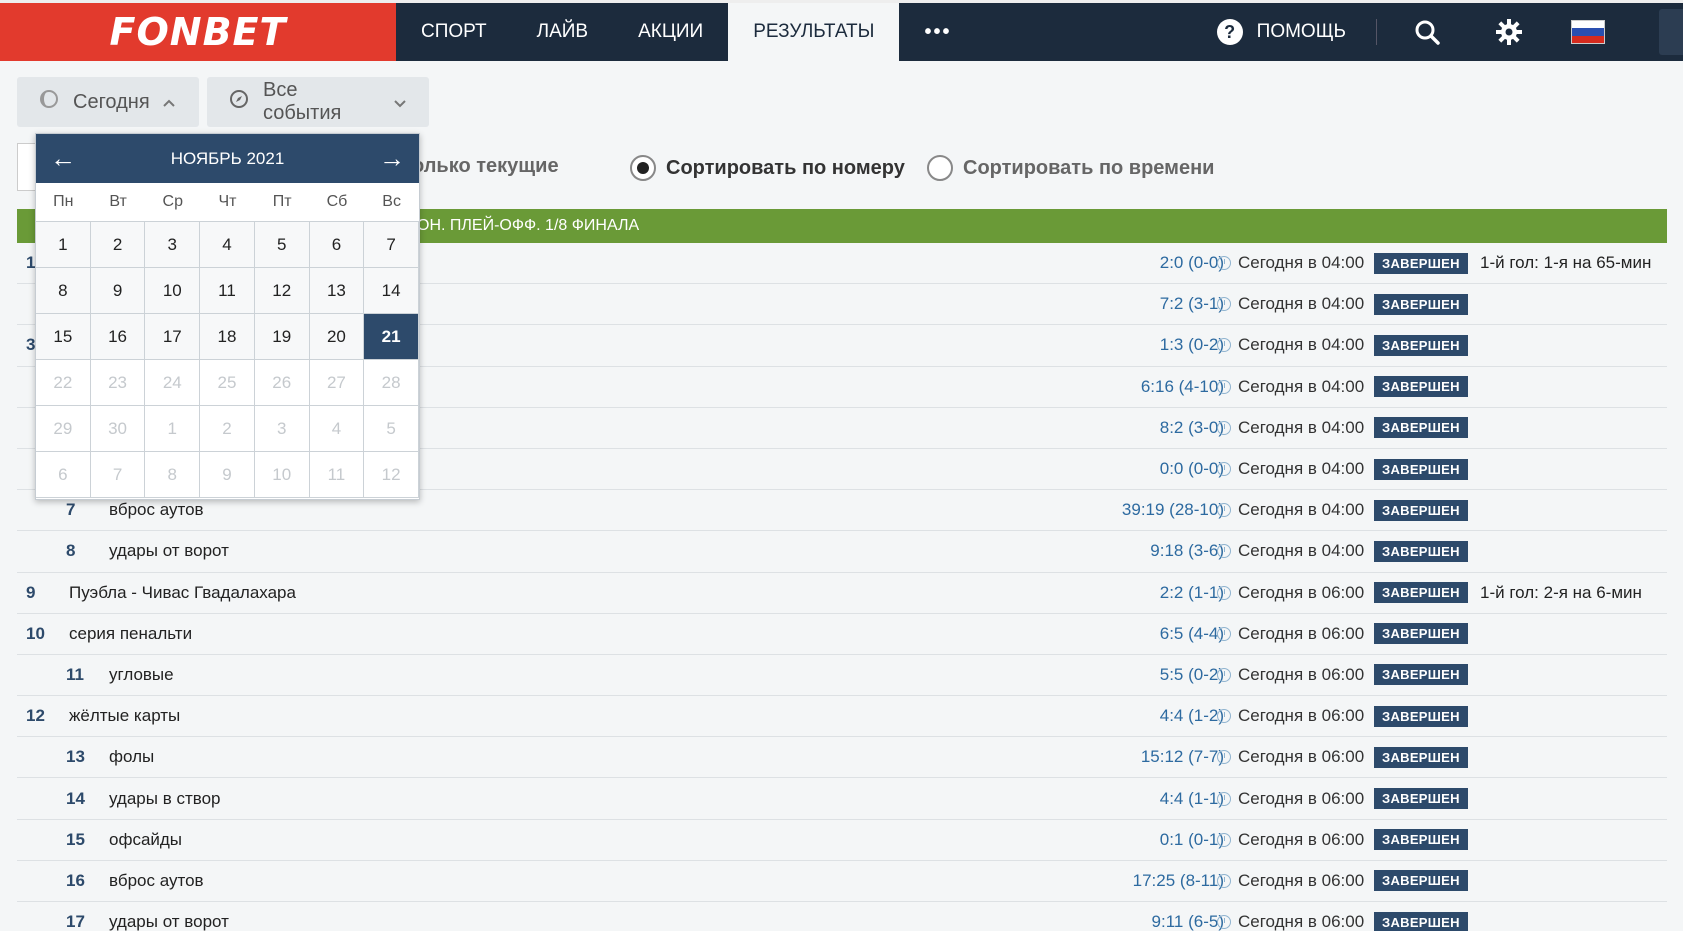 Image resolution: width=1683 pixels, height=931 pixels. I want to click on more-menu-icon: •••, so click(937, 32).